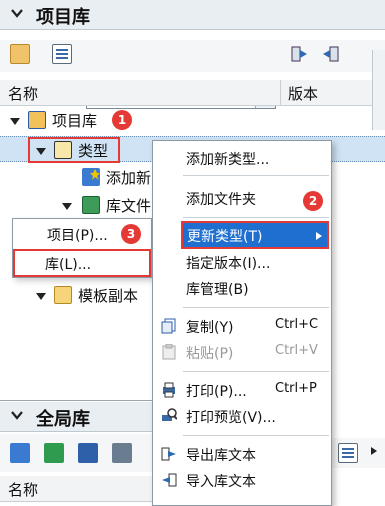 The height and width of the screenshot is (506, 385). I want to click on callout-badge-2: 2, so click(313, 201).